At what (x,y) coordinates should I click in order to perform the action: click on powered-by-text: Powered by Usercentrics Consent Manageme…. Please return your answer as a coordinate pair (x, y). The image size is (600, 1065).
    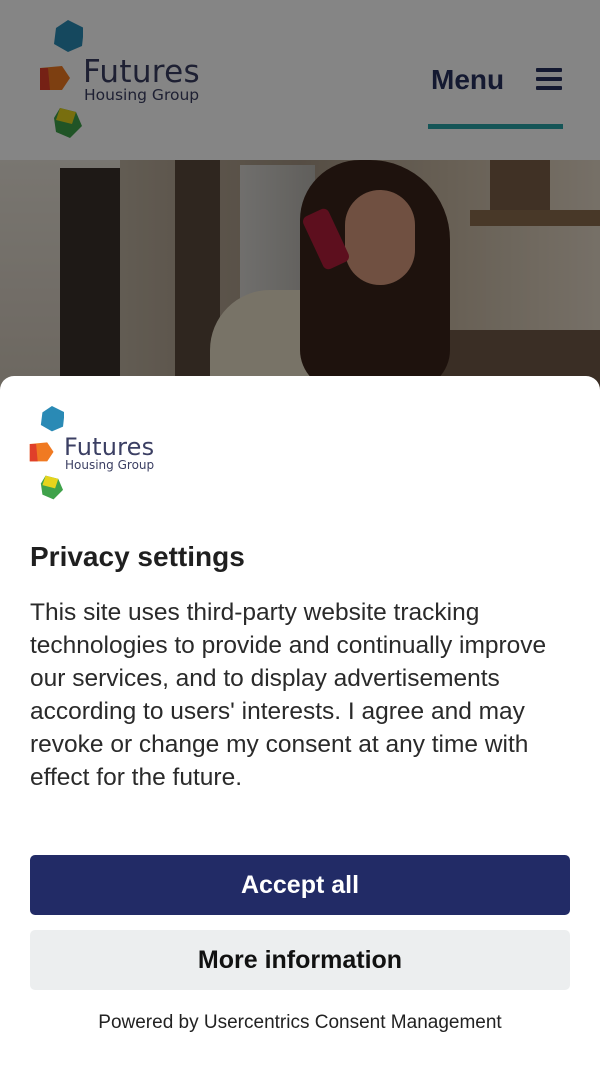
    Looking at the image, I should click on (300, 1022).